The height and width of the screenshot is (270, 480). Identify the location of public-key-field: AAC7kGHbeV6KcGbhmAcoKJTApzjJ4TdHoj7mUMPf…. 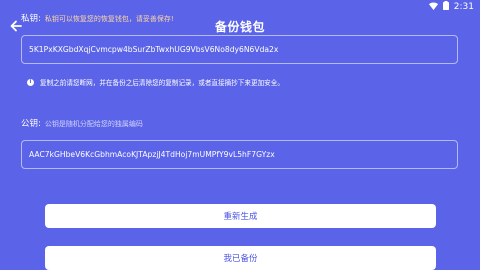
(239, 154).